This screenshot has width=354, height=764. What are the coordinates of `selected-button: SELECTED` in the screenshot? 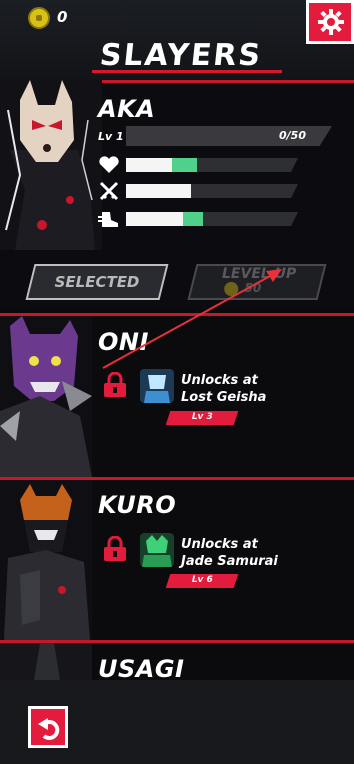 It's located at (97, 282).